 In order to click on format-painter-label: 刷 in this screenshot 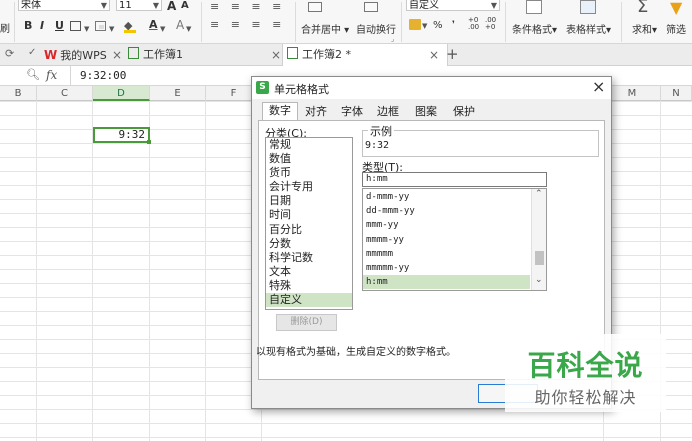, I will do `click(5, 27)`.